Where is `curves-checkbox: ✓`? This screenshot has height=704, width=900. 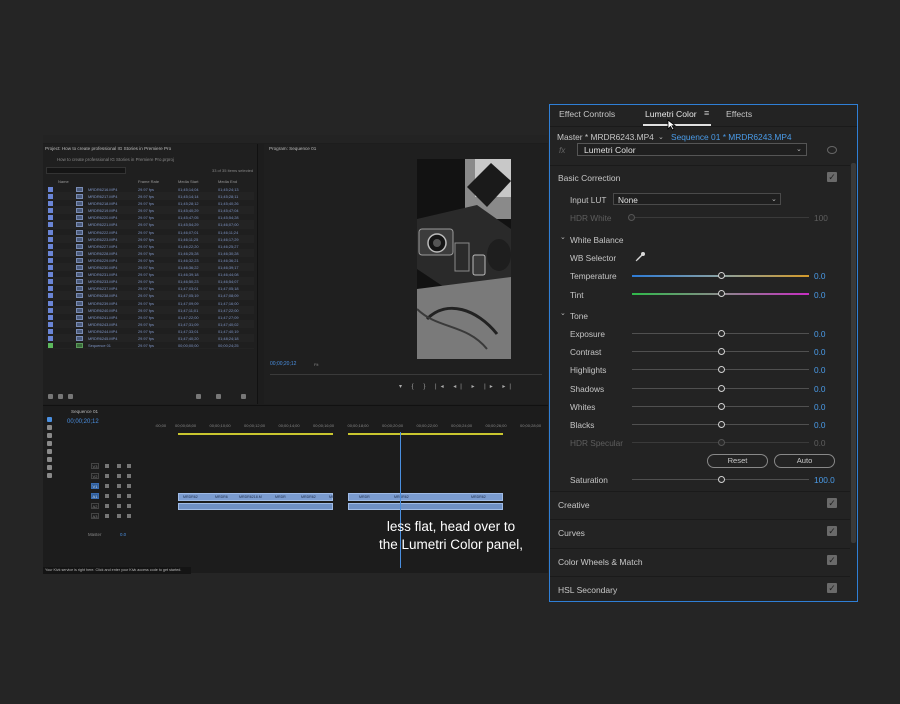 curves-checkbox: ✓ is located at coordinates (832, 531).